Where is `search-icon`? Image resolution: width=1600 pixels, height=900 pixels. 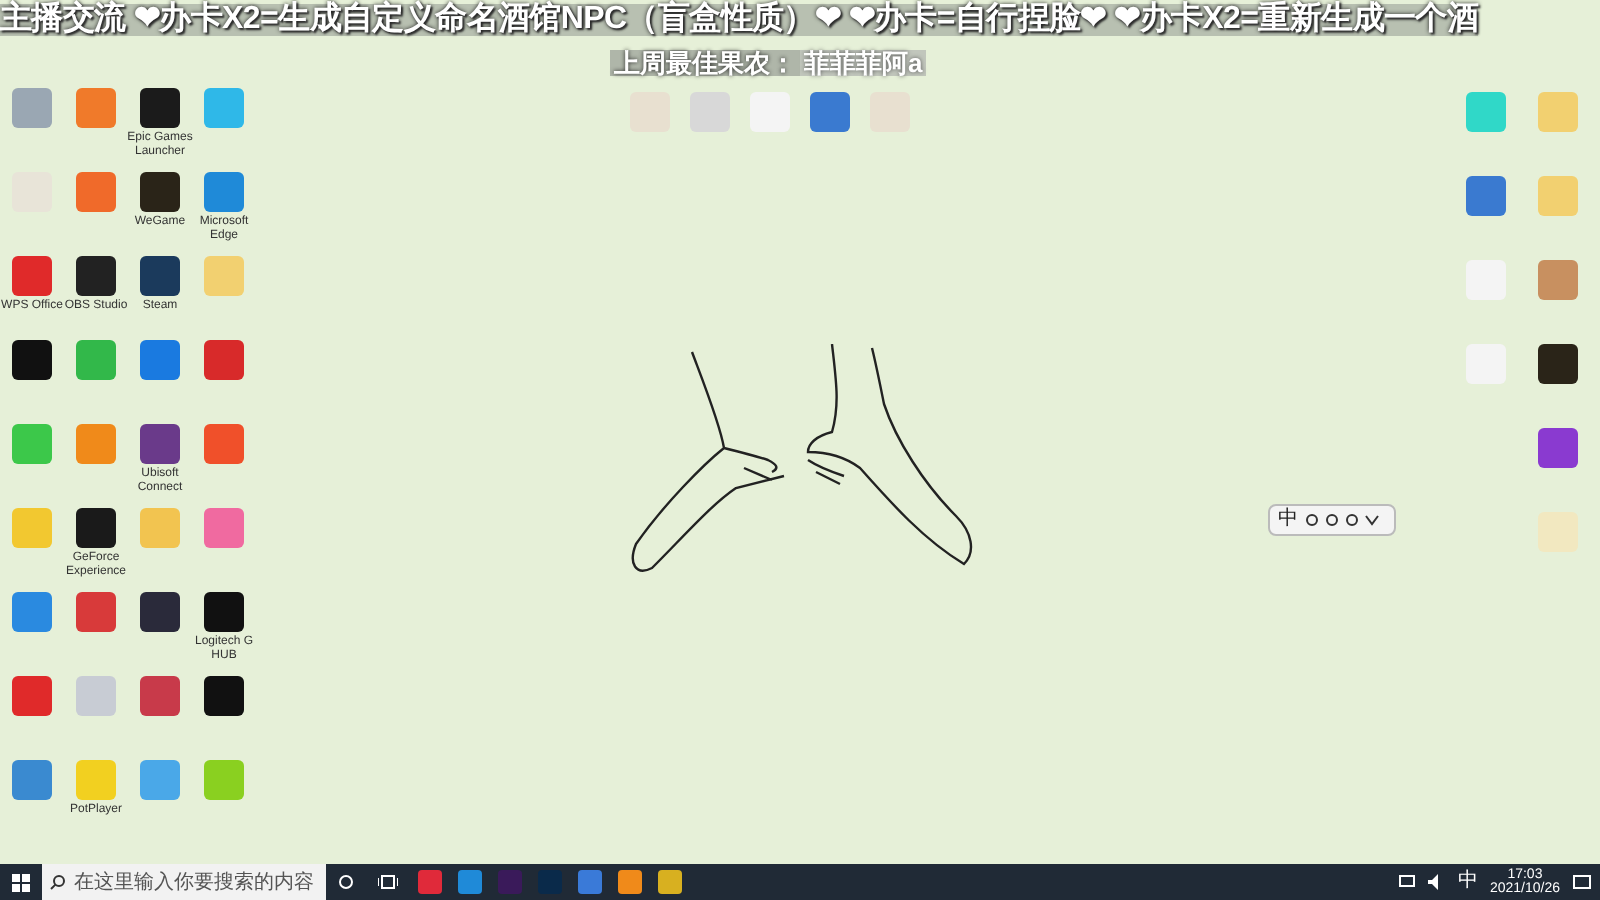
search-icon is located at coordinates (58, 882).